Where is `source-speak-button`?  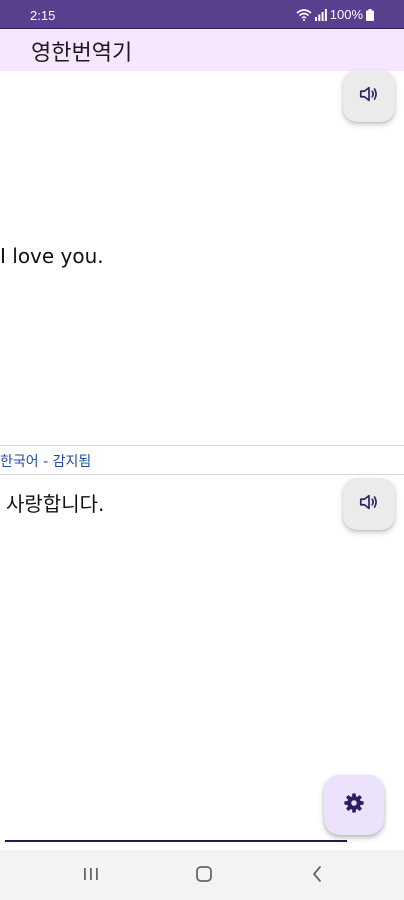 source-speak-button is located at coordinates (369, 96).